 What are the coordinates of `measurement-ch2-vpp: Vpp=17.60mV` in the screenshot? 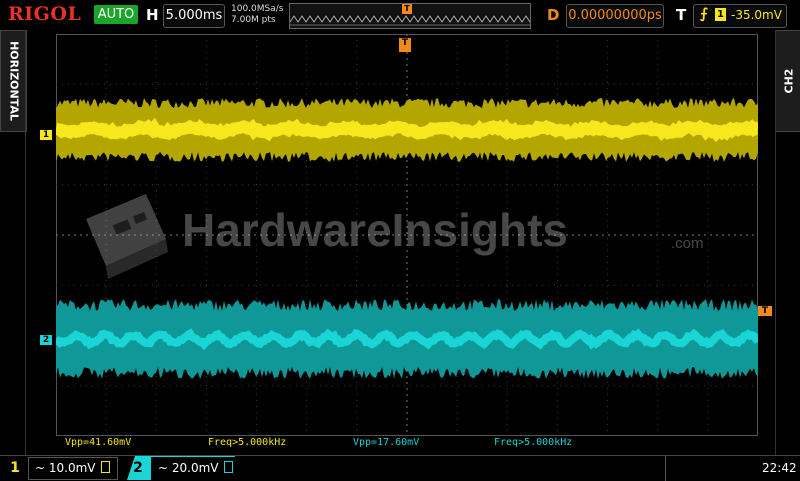 It's located at (386, 442).